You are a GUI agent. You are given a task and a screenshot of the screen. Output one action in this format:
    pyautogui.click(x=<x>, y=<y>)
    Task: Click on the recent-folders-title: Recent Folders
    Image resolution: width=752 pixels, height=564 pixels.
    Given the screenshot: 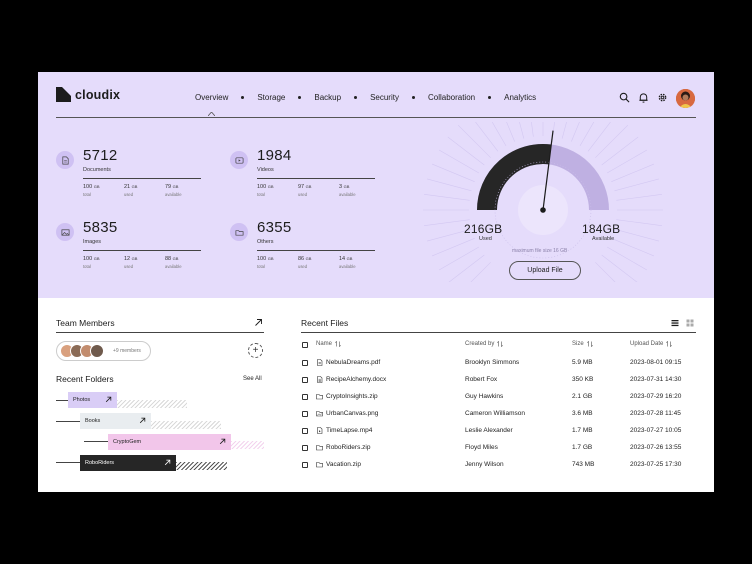 What is the action you would take?
    pyautogui.click(x=85, y=379)
    